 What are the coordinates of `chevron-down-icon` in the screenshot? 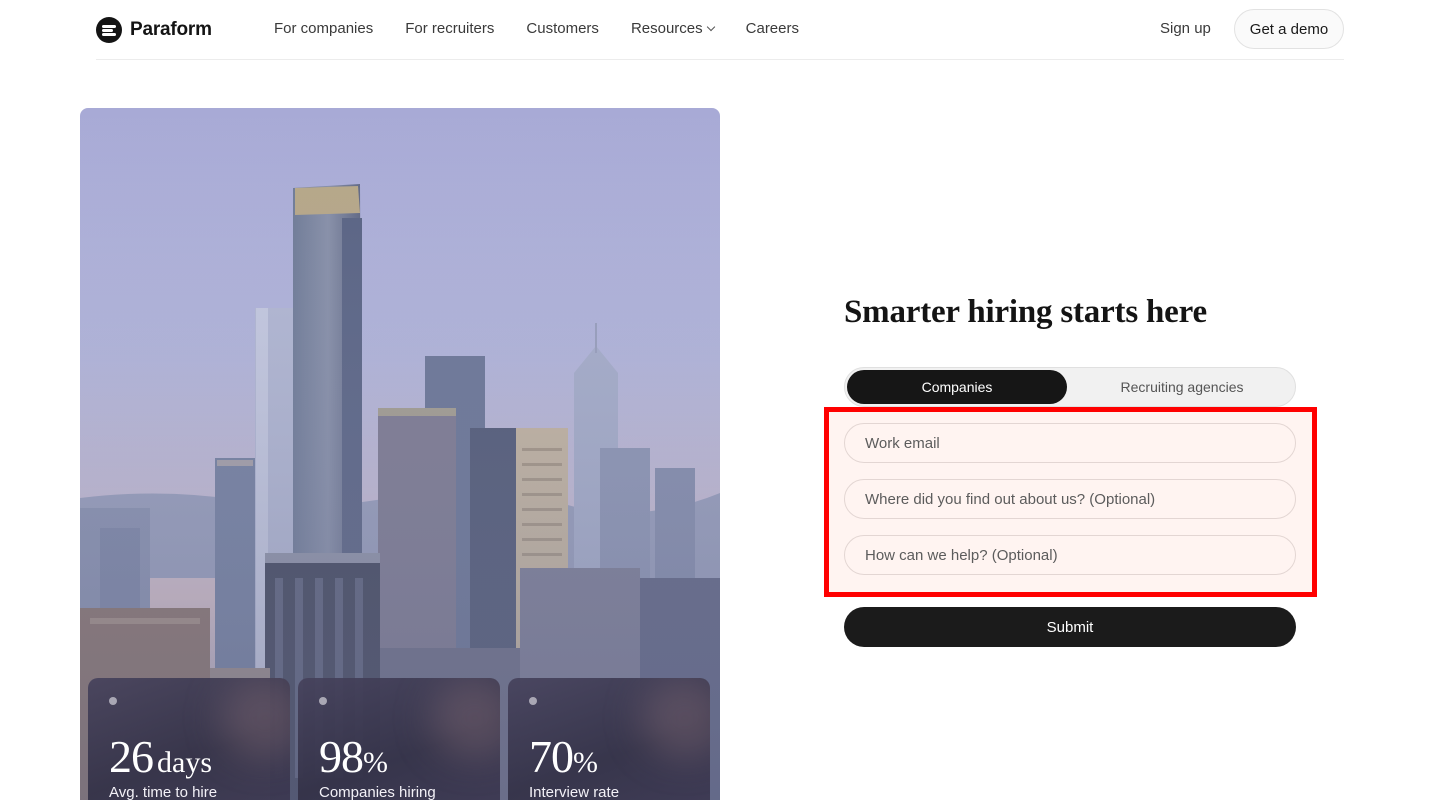 It's located at (710, 27).